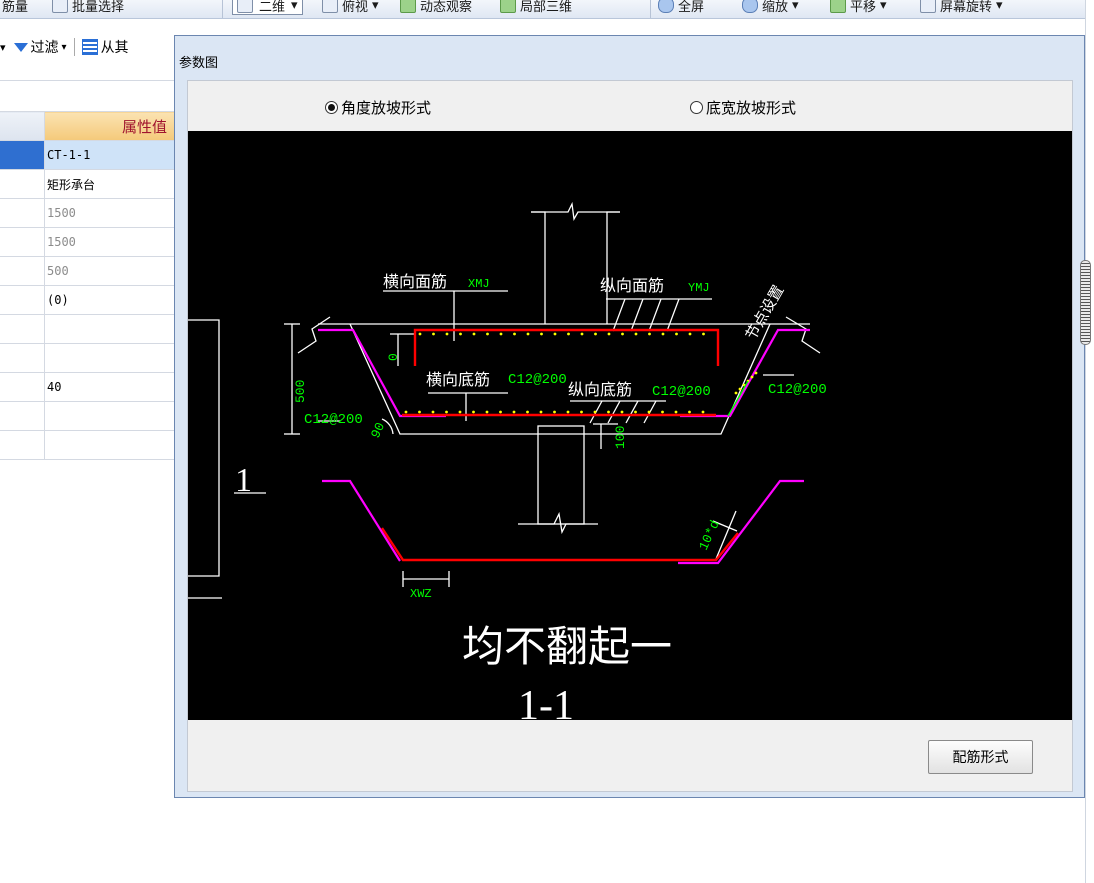 The width and height of the screenshot is (1094, 883). Describe the element at coordinates (546, 701) in the screenshot. I see `section-label: 1-1` at that location.